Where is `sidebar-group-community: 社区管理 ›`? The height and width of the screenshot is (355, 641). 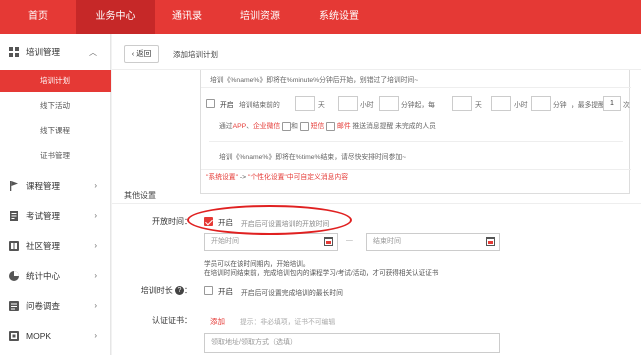 sidebar-group-community: 社区管理 › is located at coordinates (55, 246).